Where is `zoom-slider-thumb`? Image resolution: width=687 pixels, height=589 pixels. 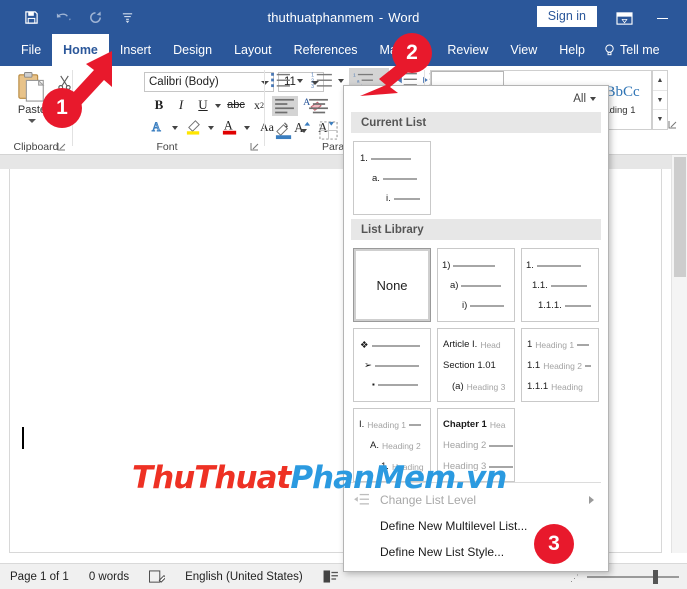
zoom-slider-thumb is located at coordinates (655, 577).